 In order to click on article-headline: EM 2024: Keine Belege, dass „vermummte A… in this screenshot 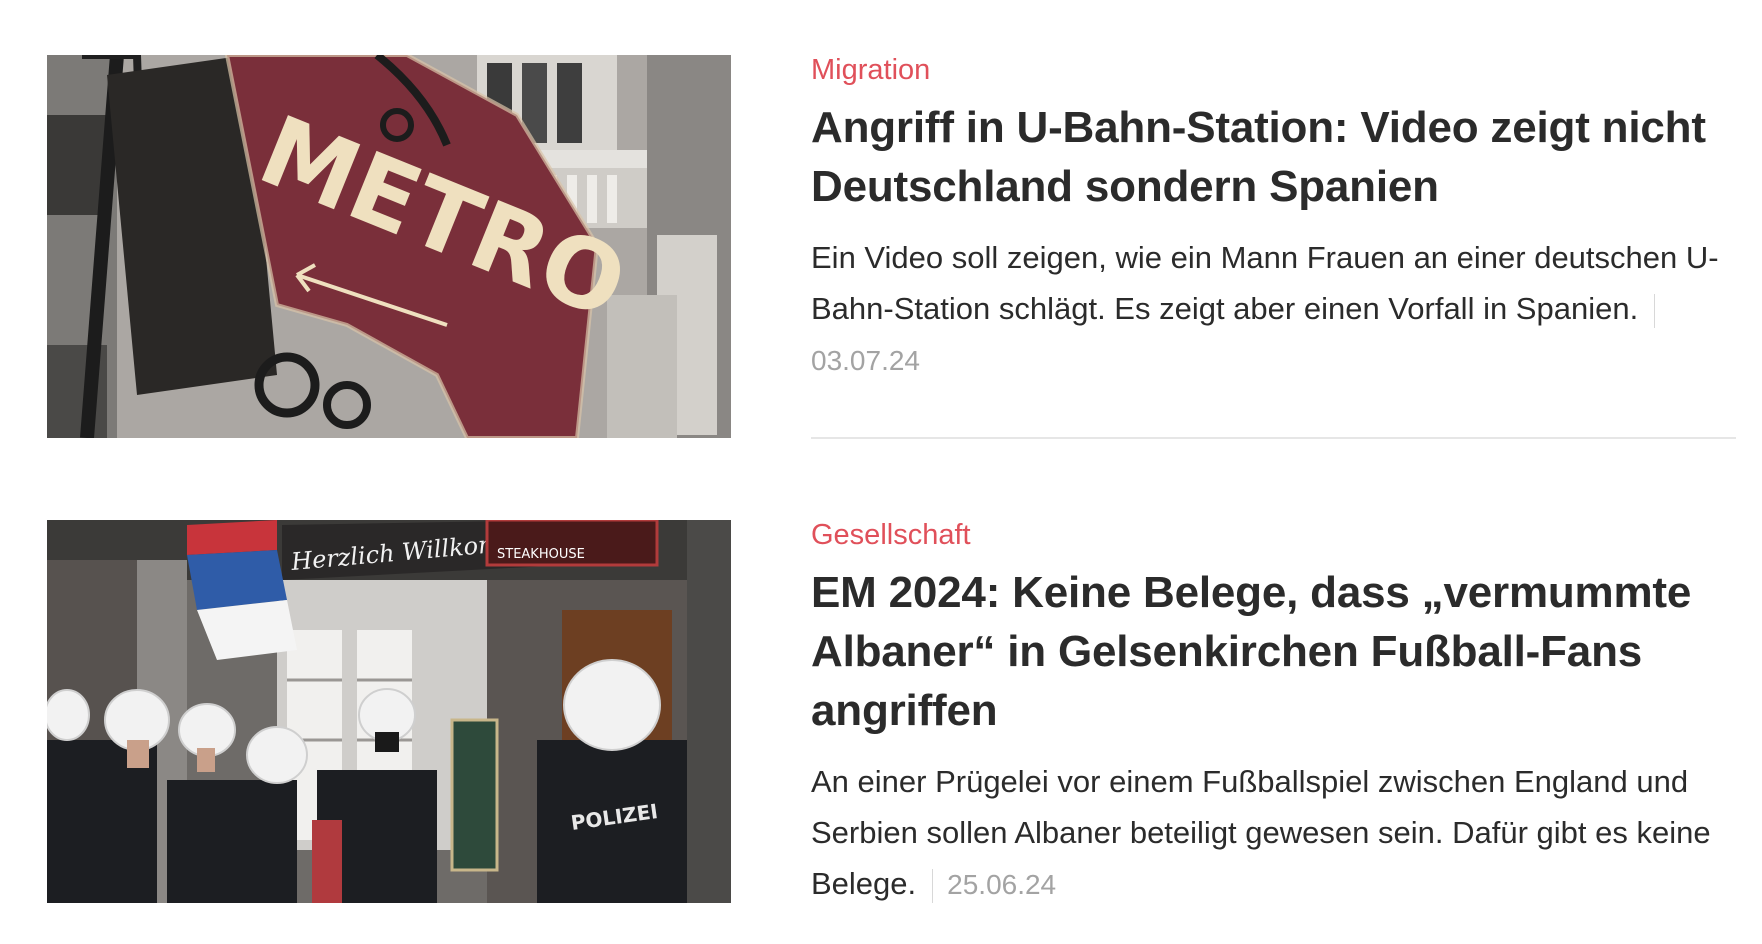, I will do `click(1273, 651)`.